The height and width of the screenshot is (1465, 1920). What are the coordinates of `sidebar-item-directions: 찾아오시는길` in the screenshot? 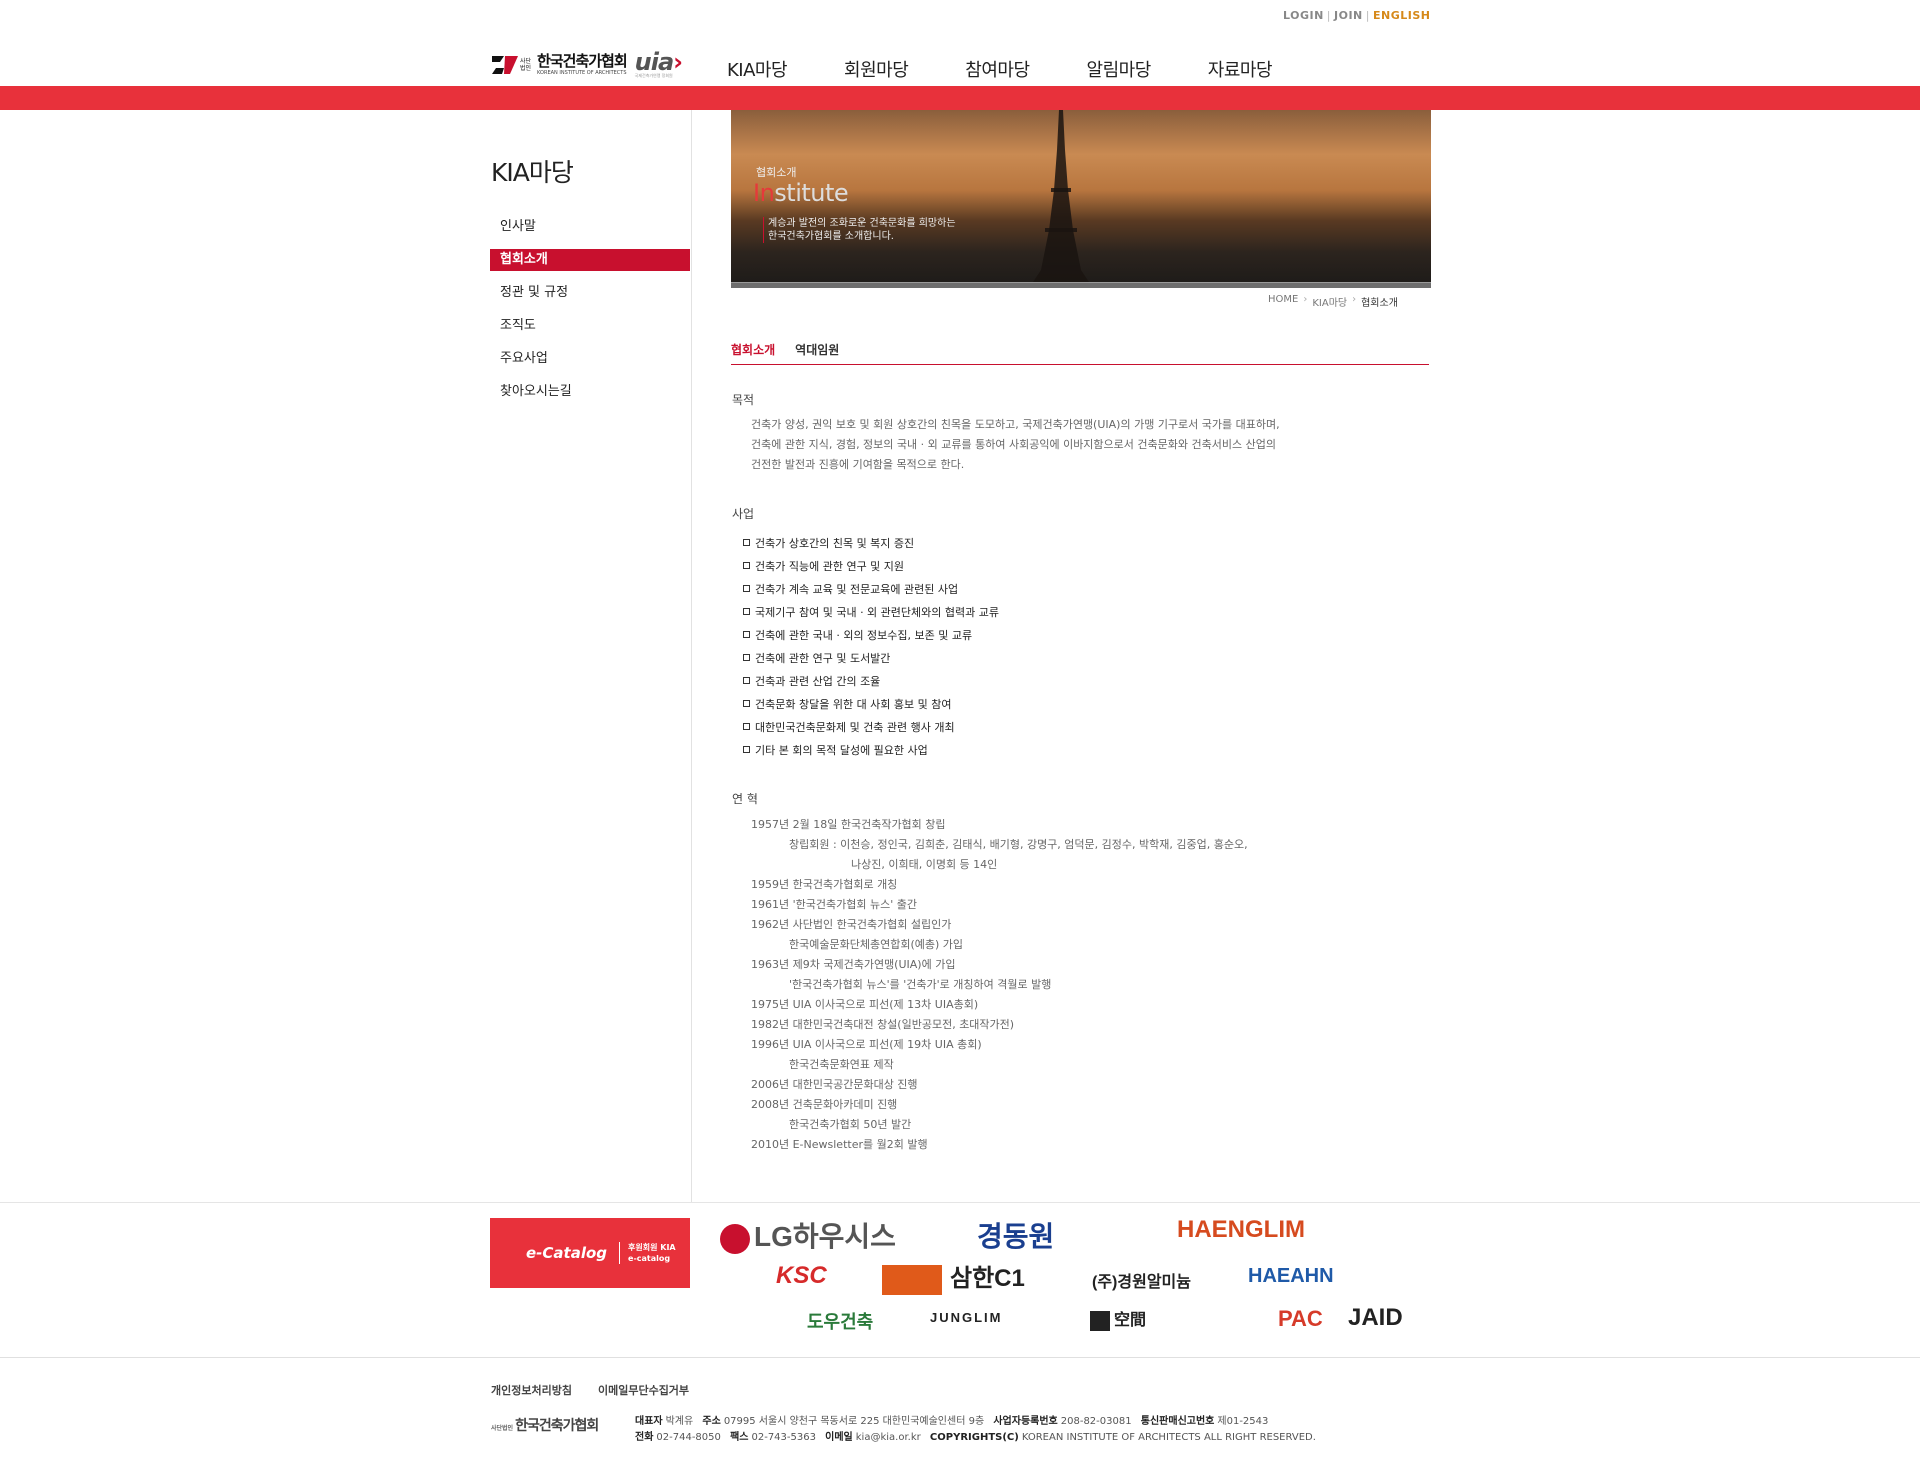 It's located at (590, 392).